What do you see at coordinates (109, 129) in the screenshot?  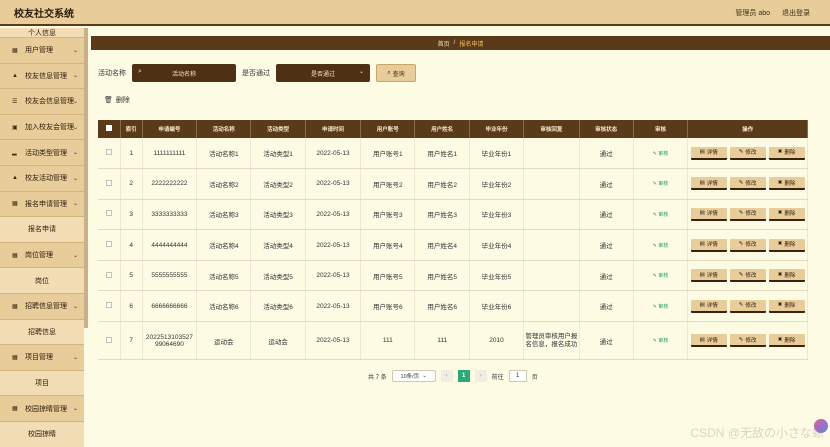 I see `select-all-checkbox` at bounding box center [109, 129].